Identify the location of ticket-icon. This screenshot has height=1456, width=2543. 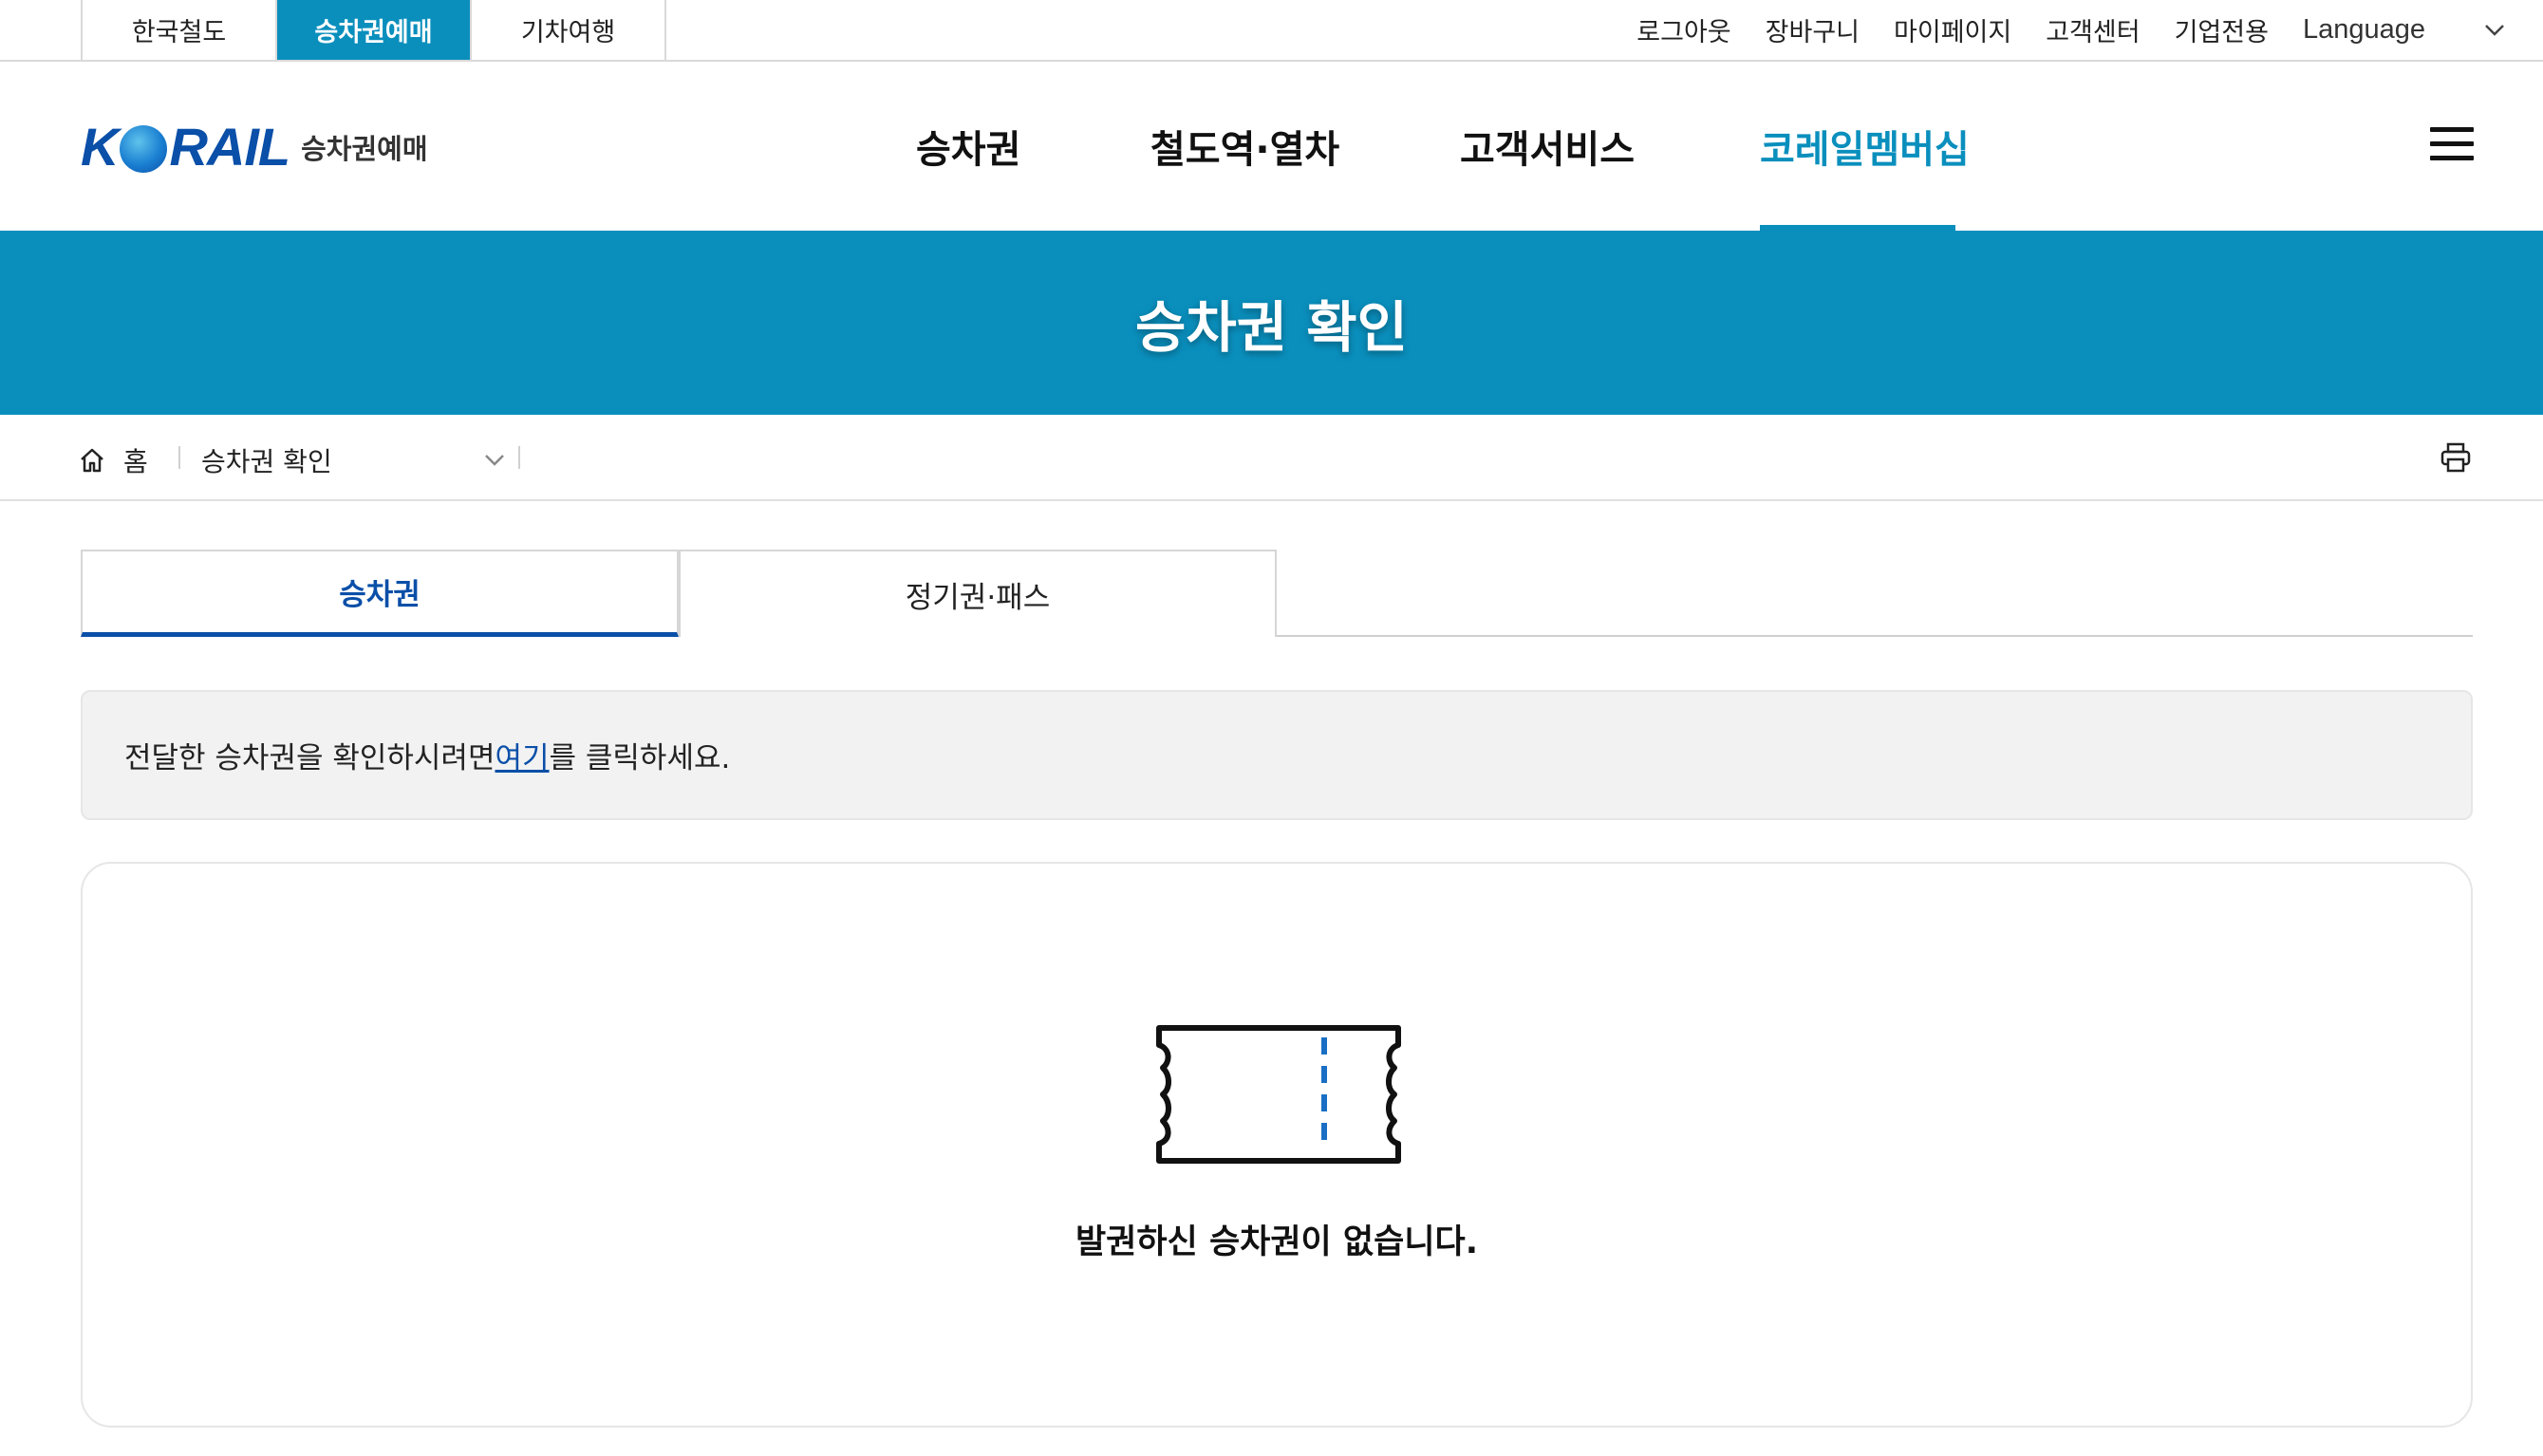
(1278, 1096).